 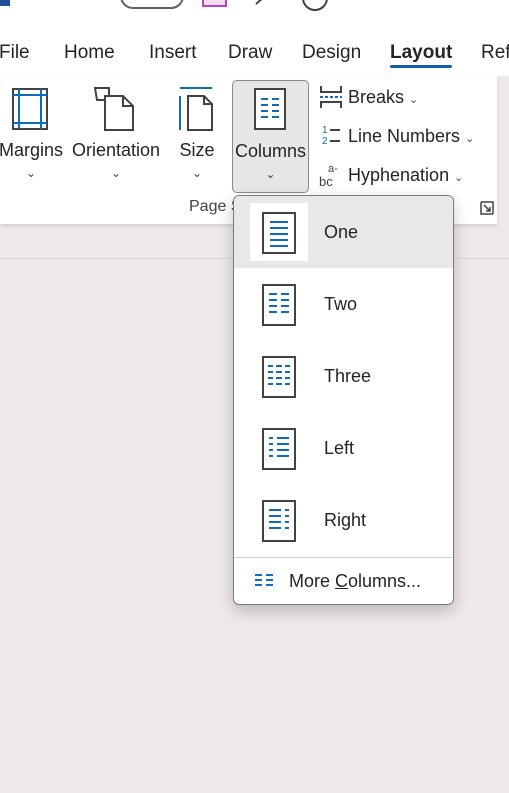 I want to click on orientation-button: Orientation ⌄, so click(x=116, y=135).